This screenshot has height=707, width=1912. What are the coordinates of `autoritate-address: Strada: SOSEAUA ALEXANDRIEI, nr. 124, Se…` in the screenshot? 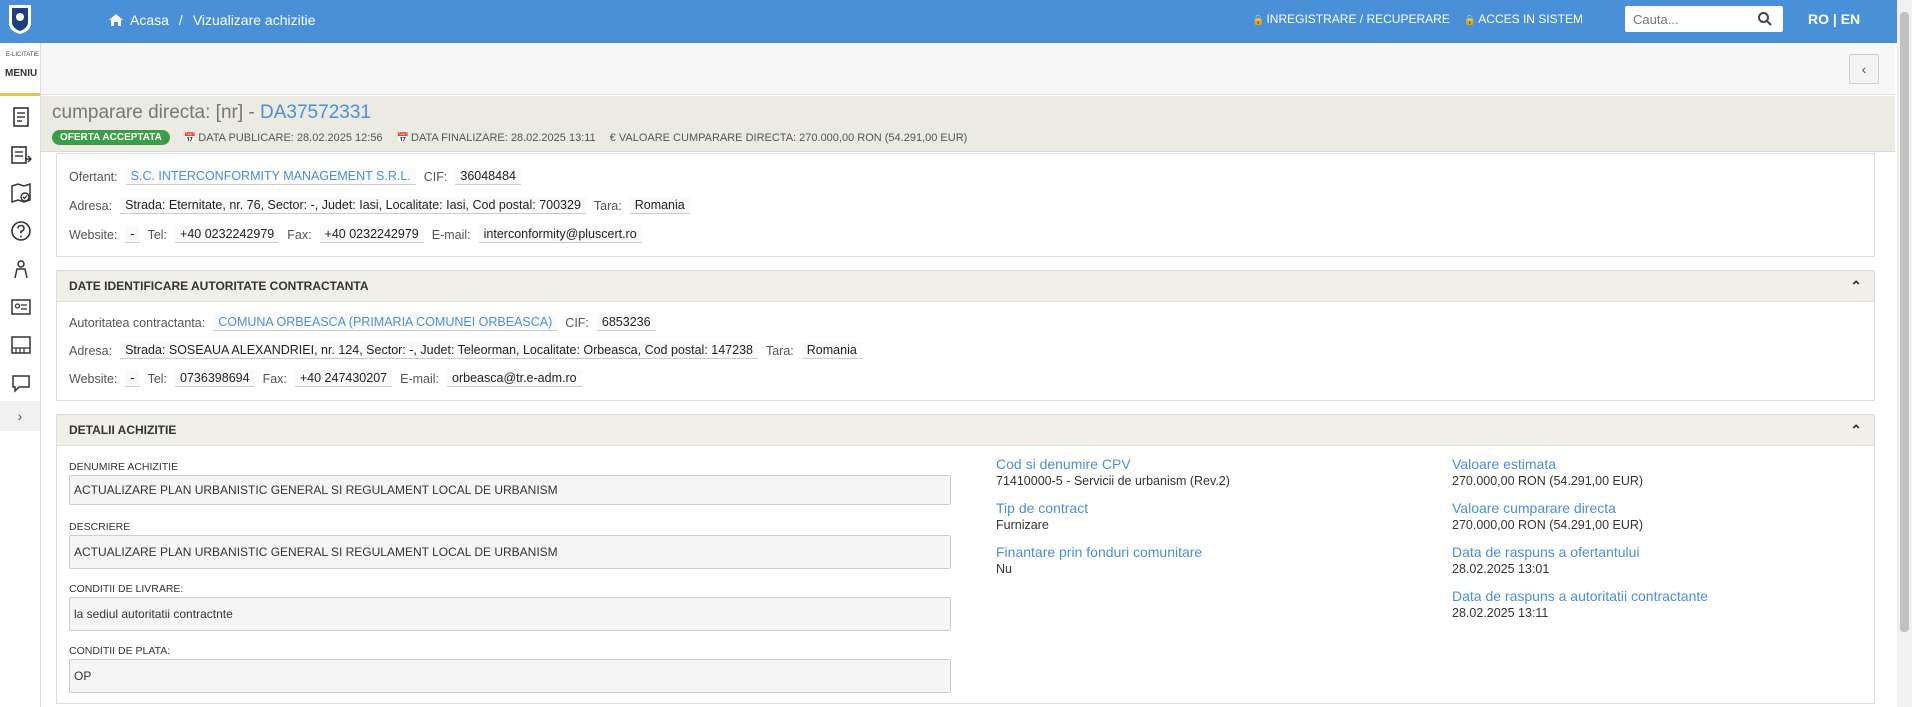 It's located at (439, 350).